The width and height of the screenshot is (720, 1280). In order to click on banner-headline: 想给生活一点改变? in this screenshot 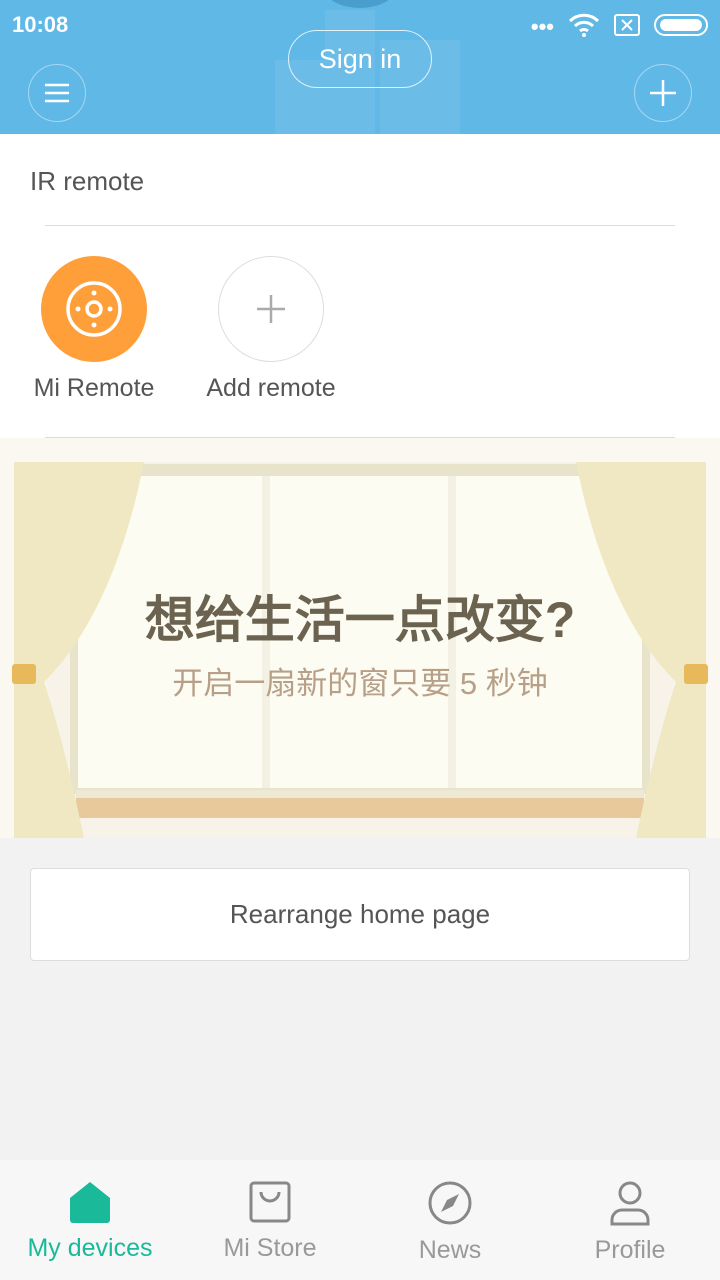, I will do `click(360, 620)`.